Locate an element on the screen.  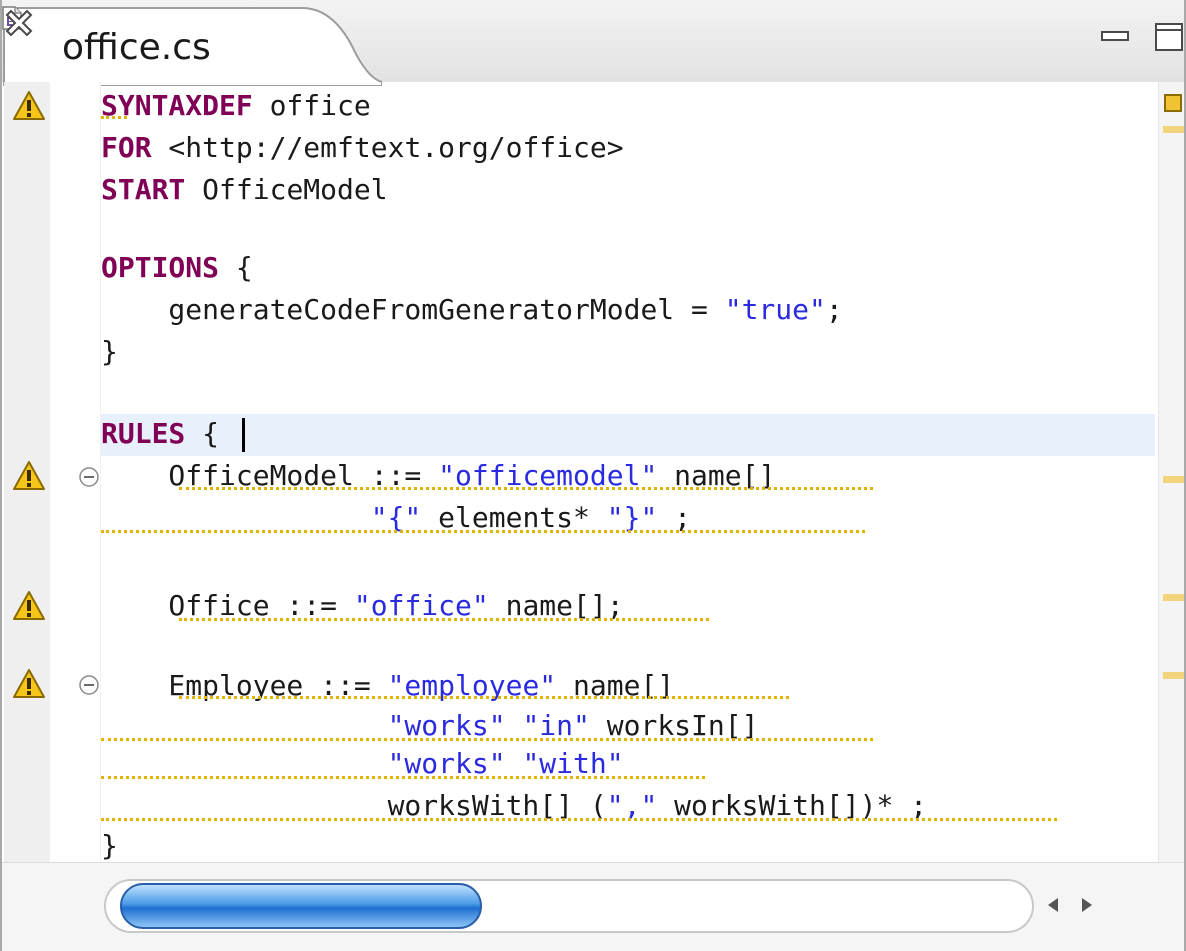
code-line-9: RULES { is located at coordinates (160, 434).